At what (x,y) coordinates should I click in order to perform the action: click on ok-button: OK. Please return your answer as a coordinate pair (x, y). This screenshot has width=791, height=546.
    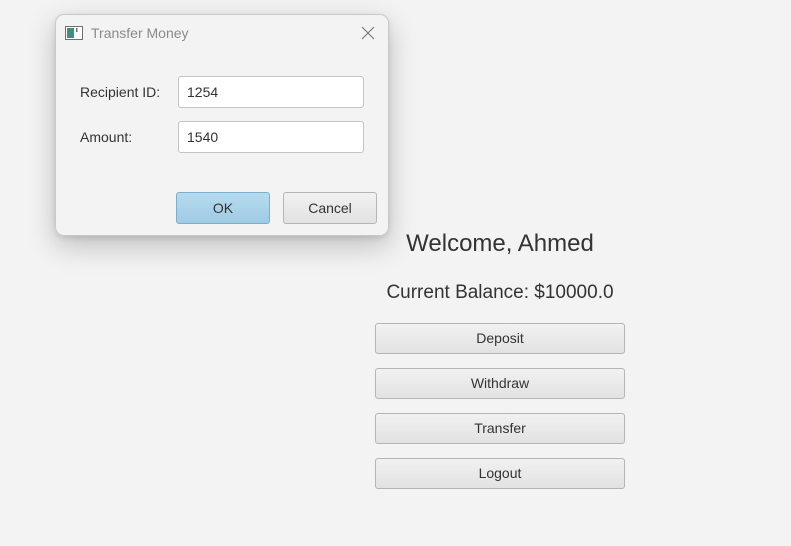
    Looking at the image, I should click on (223, 208).